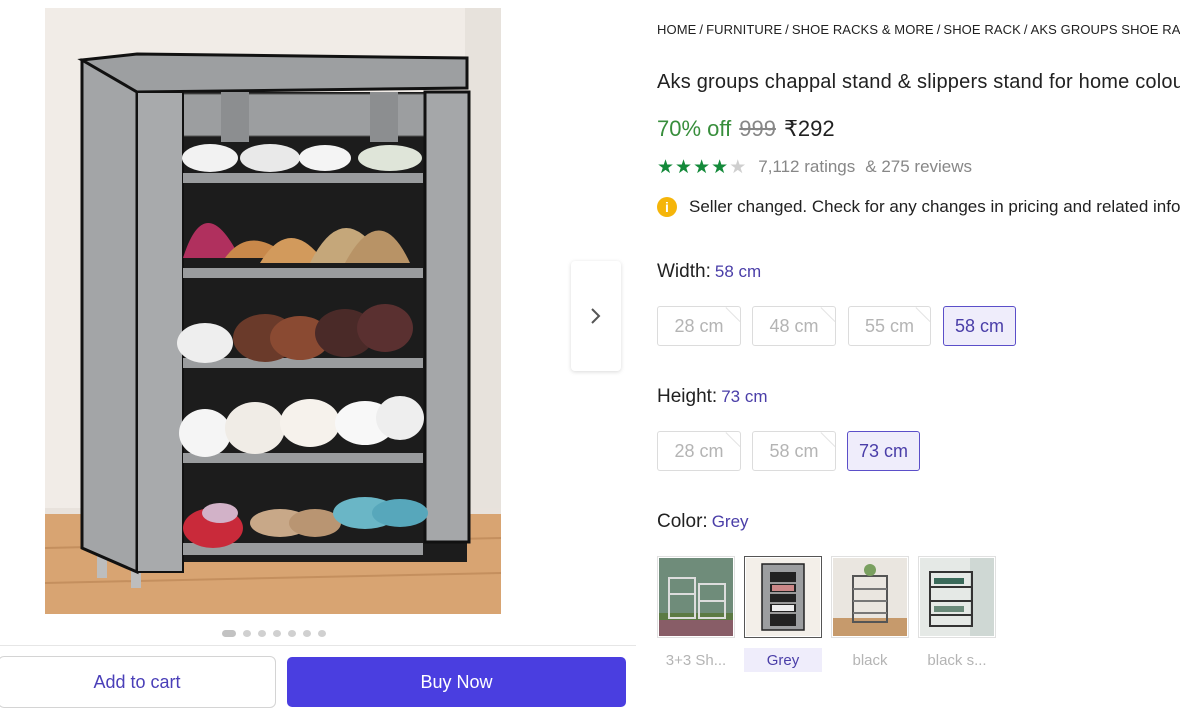 This screenshot has height=715, width=1180. I want to click on ratings-count: 7,112 ratings, so click(807, 166).